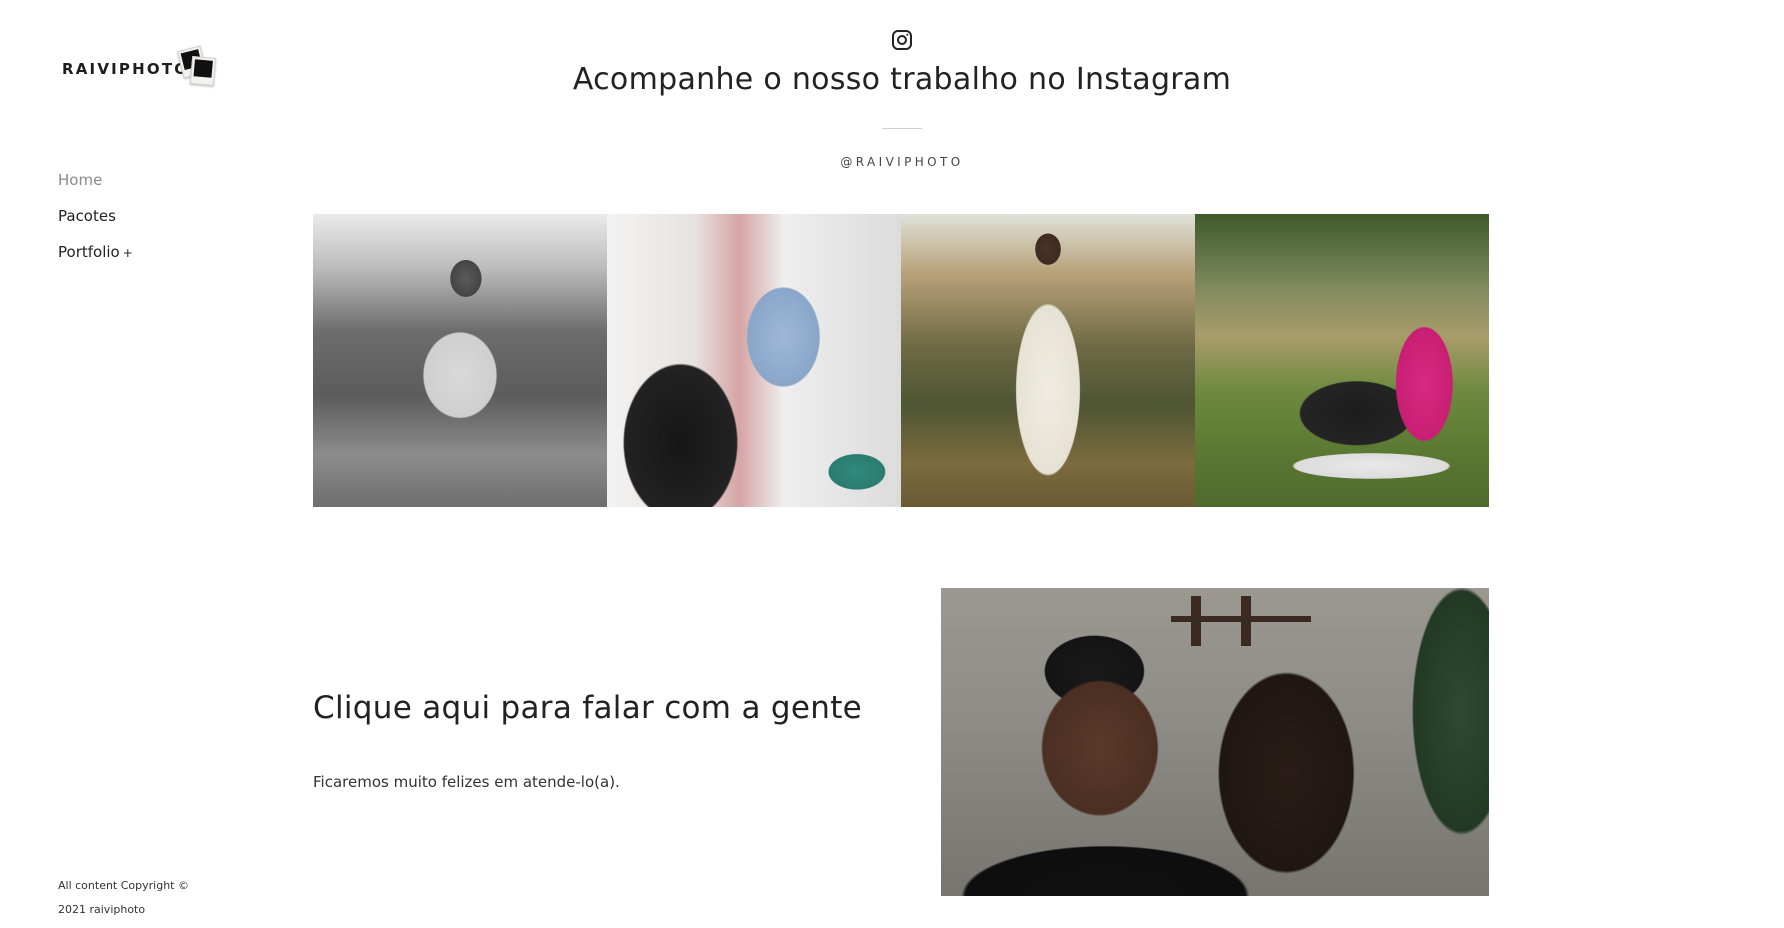  Describe the element at coordinates (587, 708) in the screenshot. I see `contact-link-heading: Clique aqui para falar com a gente` at that location.